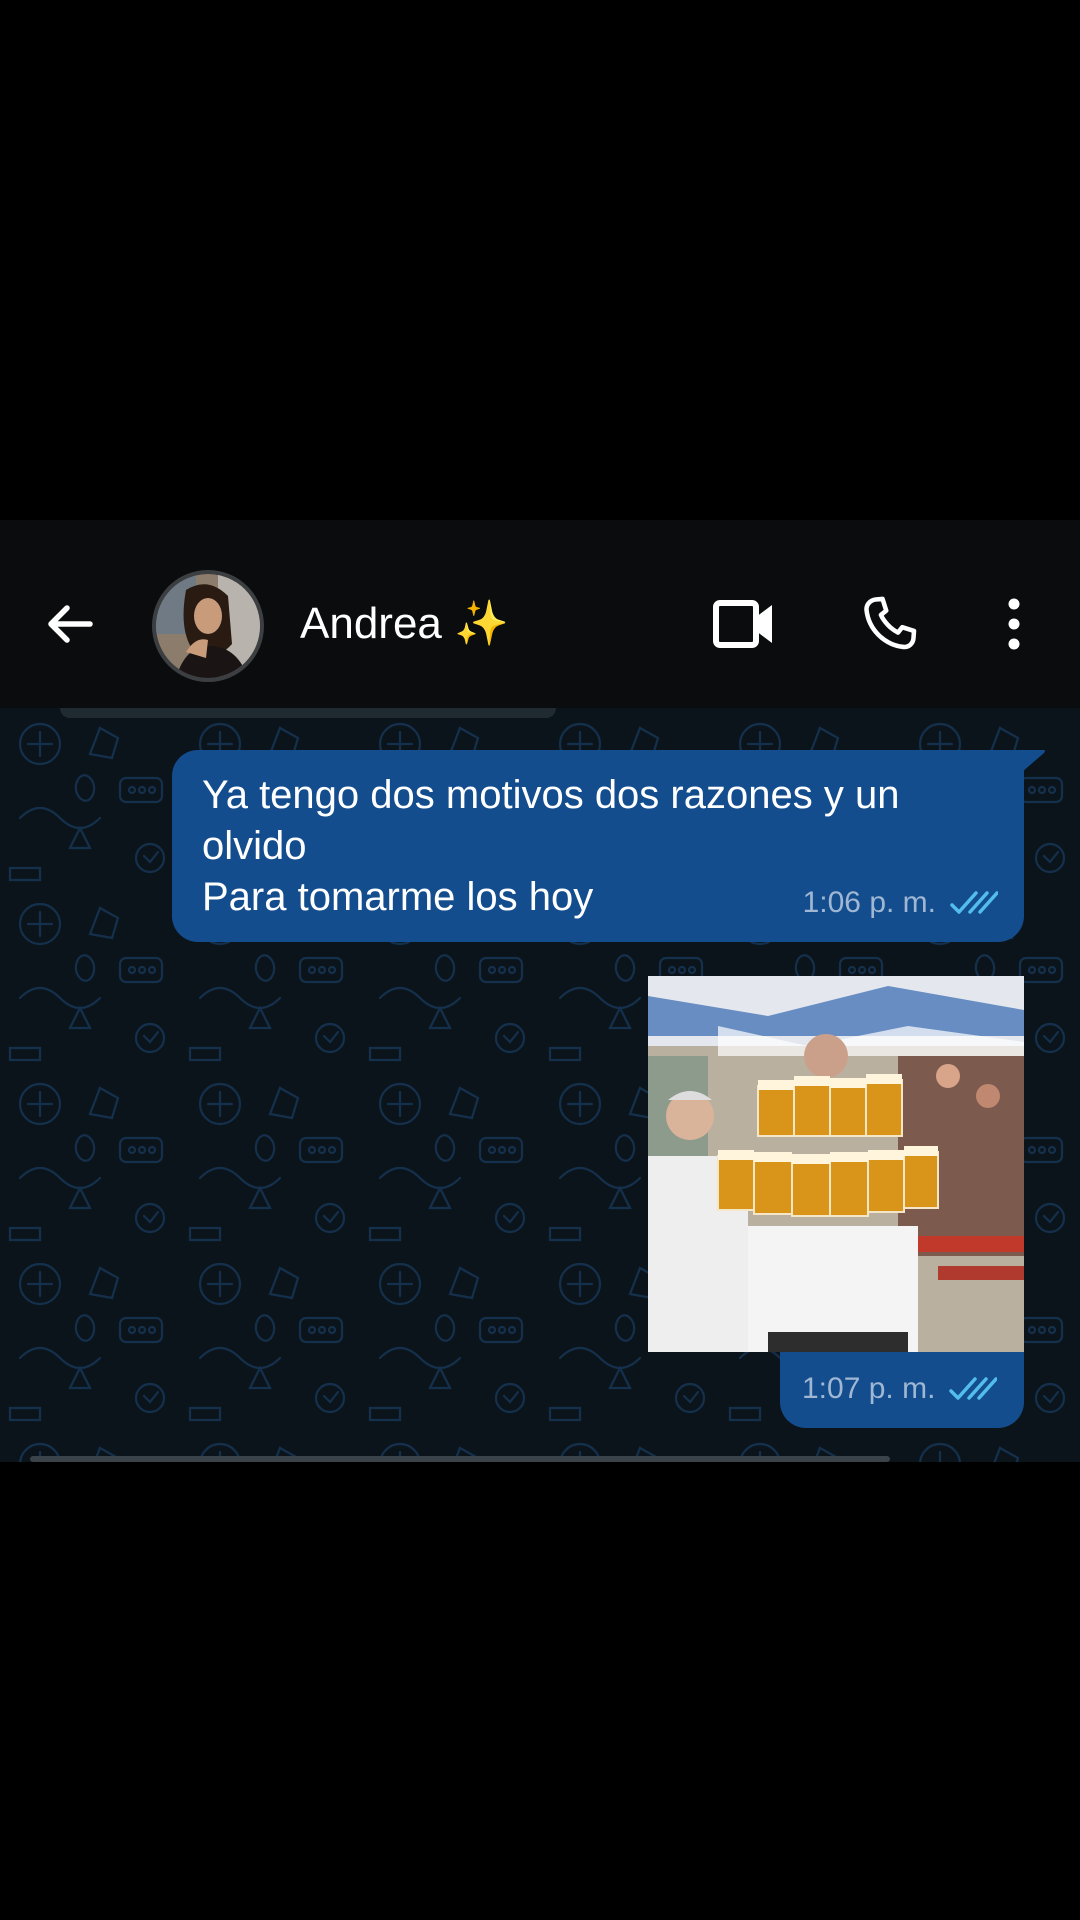 This screenshot has height=1920, width=1080. I want to click on scroll-indicator, so click(460, 1459).